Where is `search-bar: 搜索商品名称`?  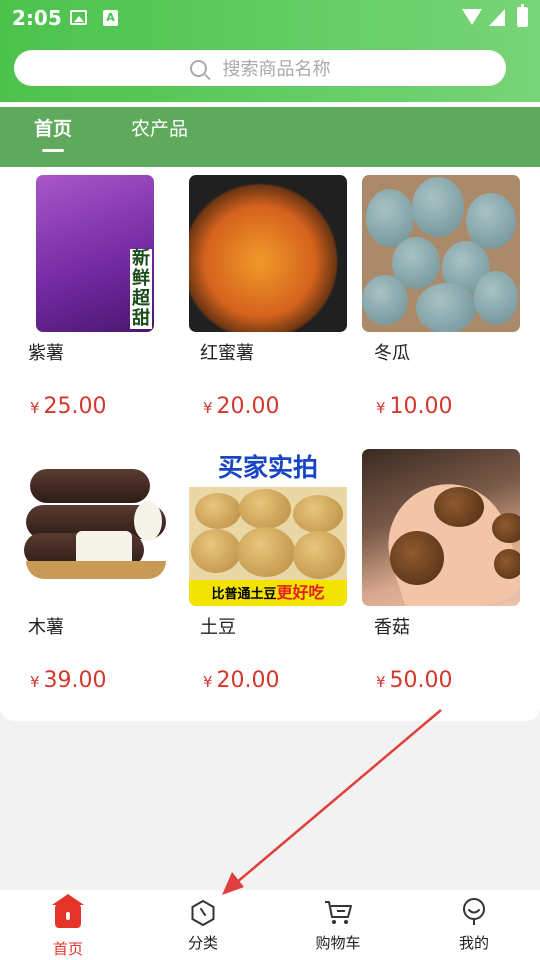 search-bar: 搜索商品名称 is located at coordinates (260, 68).